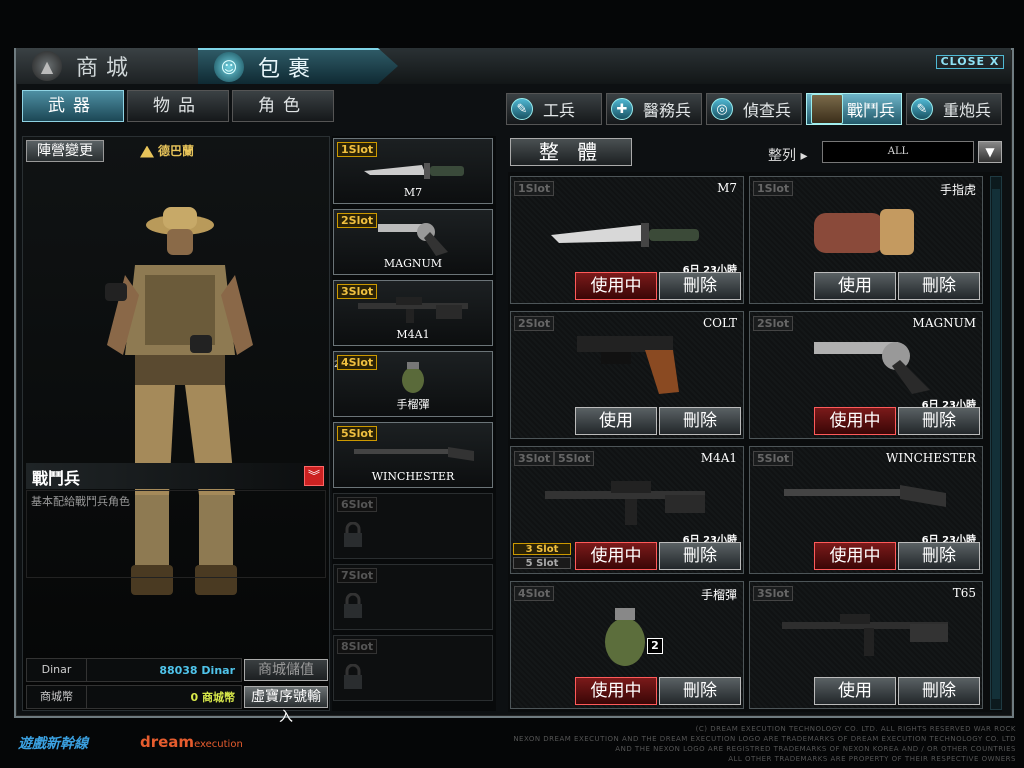  I want to click on item-card-t65: 3Slot T65 使用 刪除, so click(866, 645).